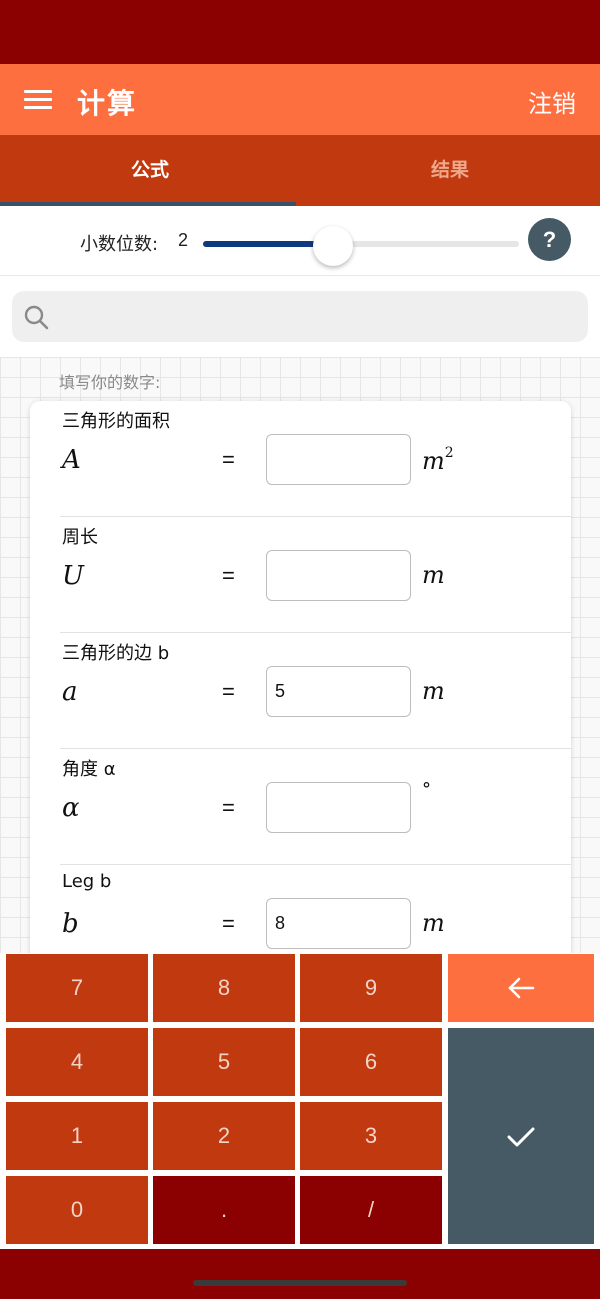  What do you see at coordinates (449, 453) in the screenshot?
I see `unit-exponent: 2` at bounding box center [449, 453].